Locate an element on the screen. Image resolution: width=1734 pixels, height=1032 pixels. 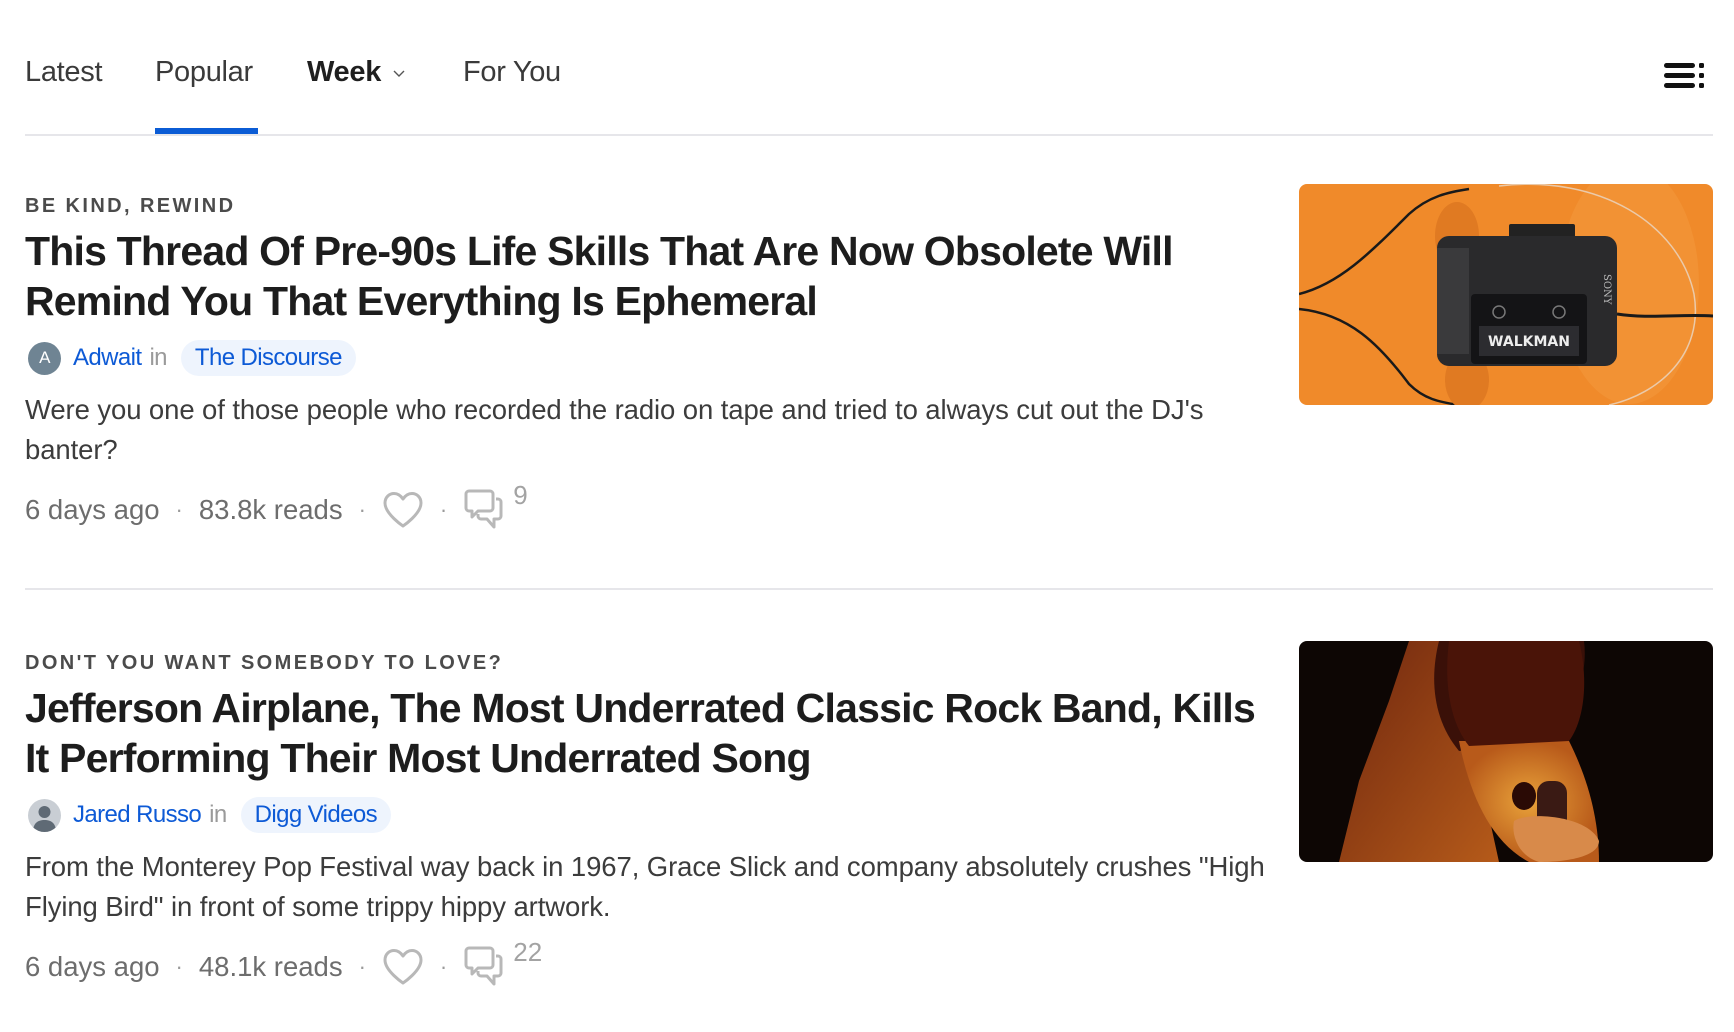
story-meta: 6 days ago · 48.1k reads · · 22 is located at coordinates (645, 963).